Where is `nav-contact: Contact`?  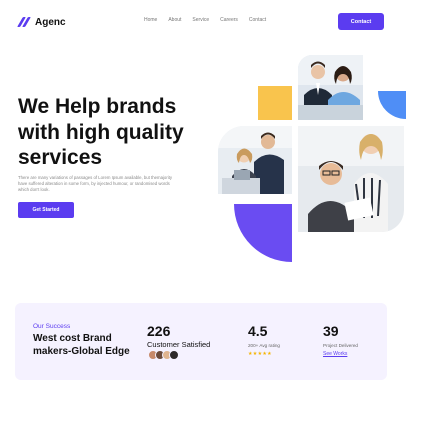 nav-contact: Contact is located at coordinates (257, 20).